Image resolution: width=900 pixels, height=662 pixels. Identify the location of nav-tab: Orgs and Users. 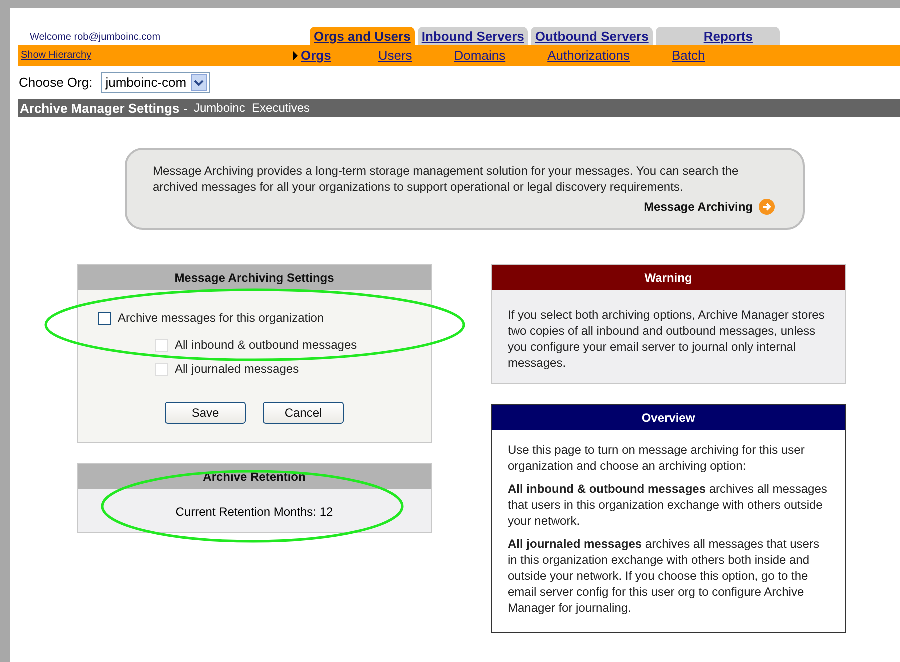
(362, 36).